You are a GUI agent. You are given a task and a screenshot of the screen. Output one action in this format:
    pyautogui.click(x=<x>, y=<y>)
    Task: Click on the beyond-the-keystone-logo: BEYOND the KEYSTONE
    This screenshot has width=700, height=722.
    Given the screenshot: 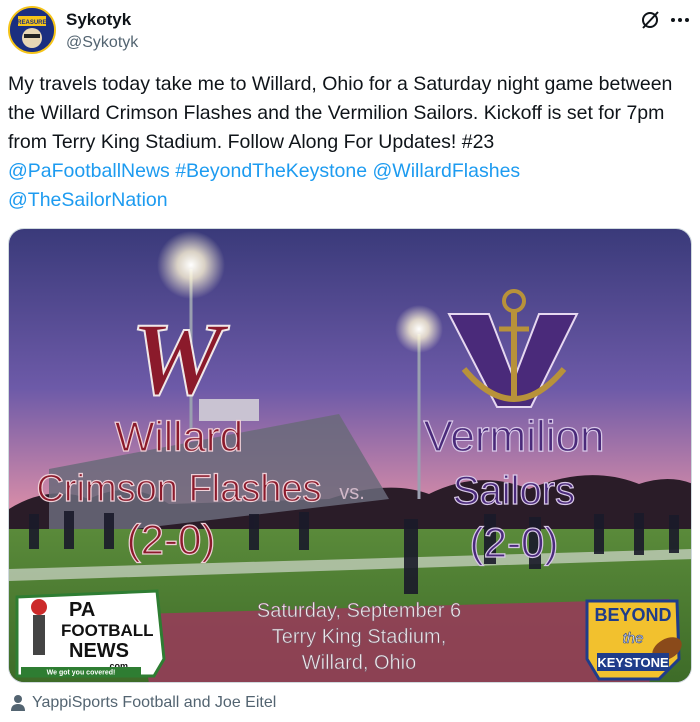 What is the action you would take?
    pyautogui.click(x=633, y=640)
    